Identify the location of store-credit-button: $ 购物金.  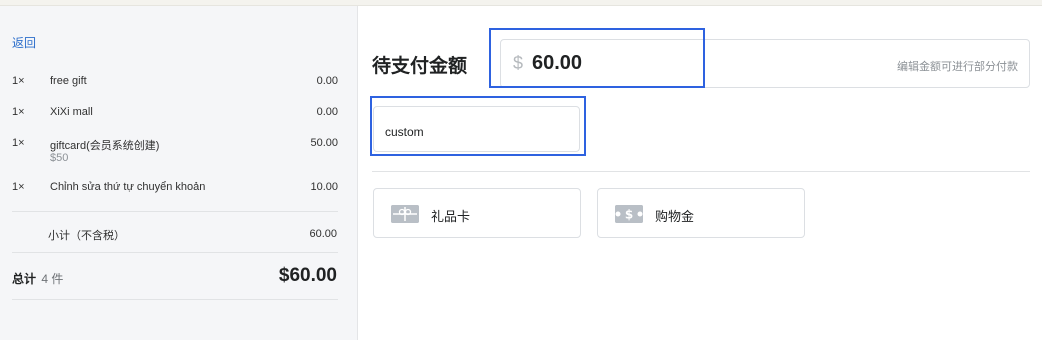
(701, 213).